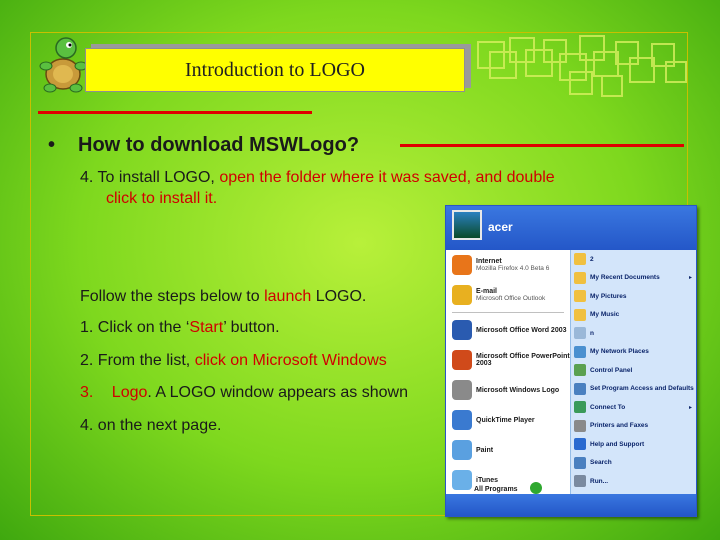  I want to click on item-3-number: 3., so click(87, 392).